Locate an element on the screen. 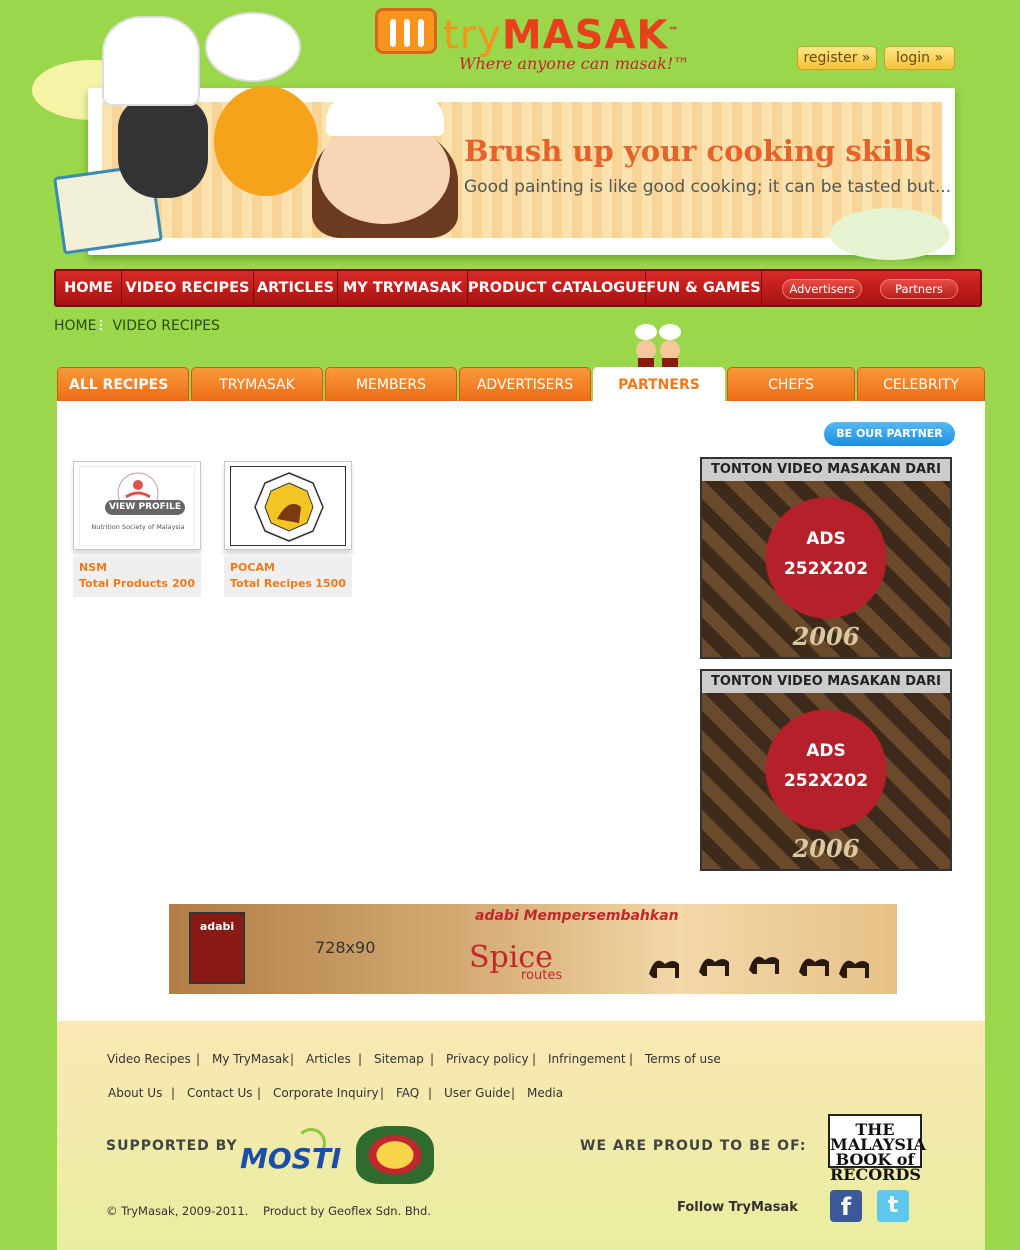  nsm-logo-caption: Nutrition Society of Malaysia is located at coordinates (138, 527).